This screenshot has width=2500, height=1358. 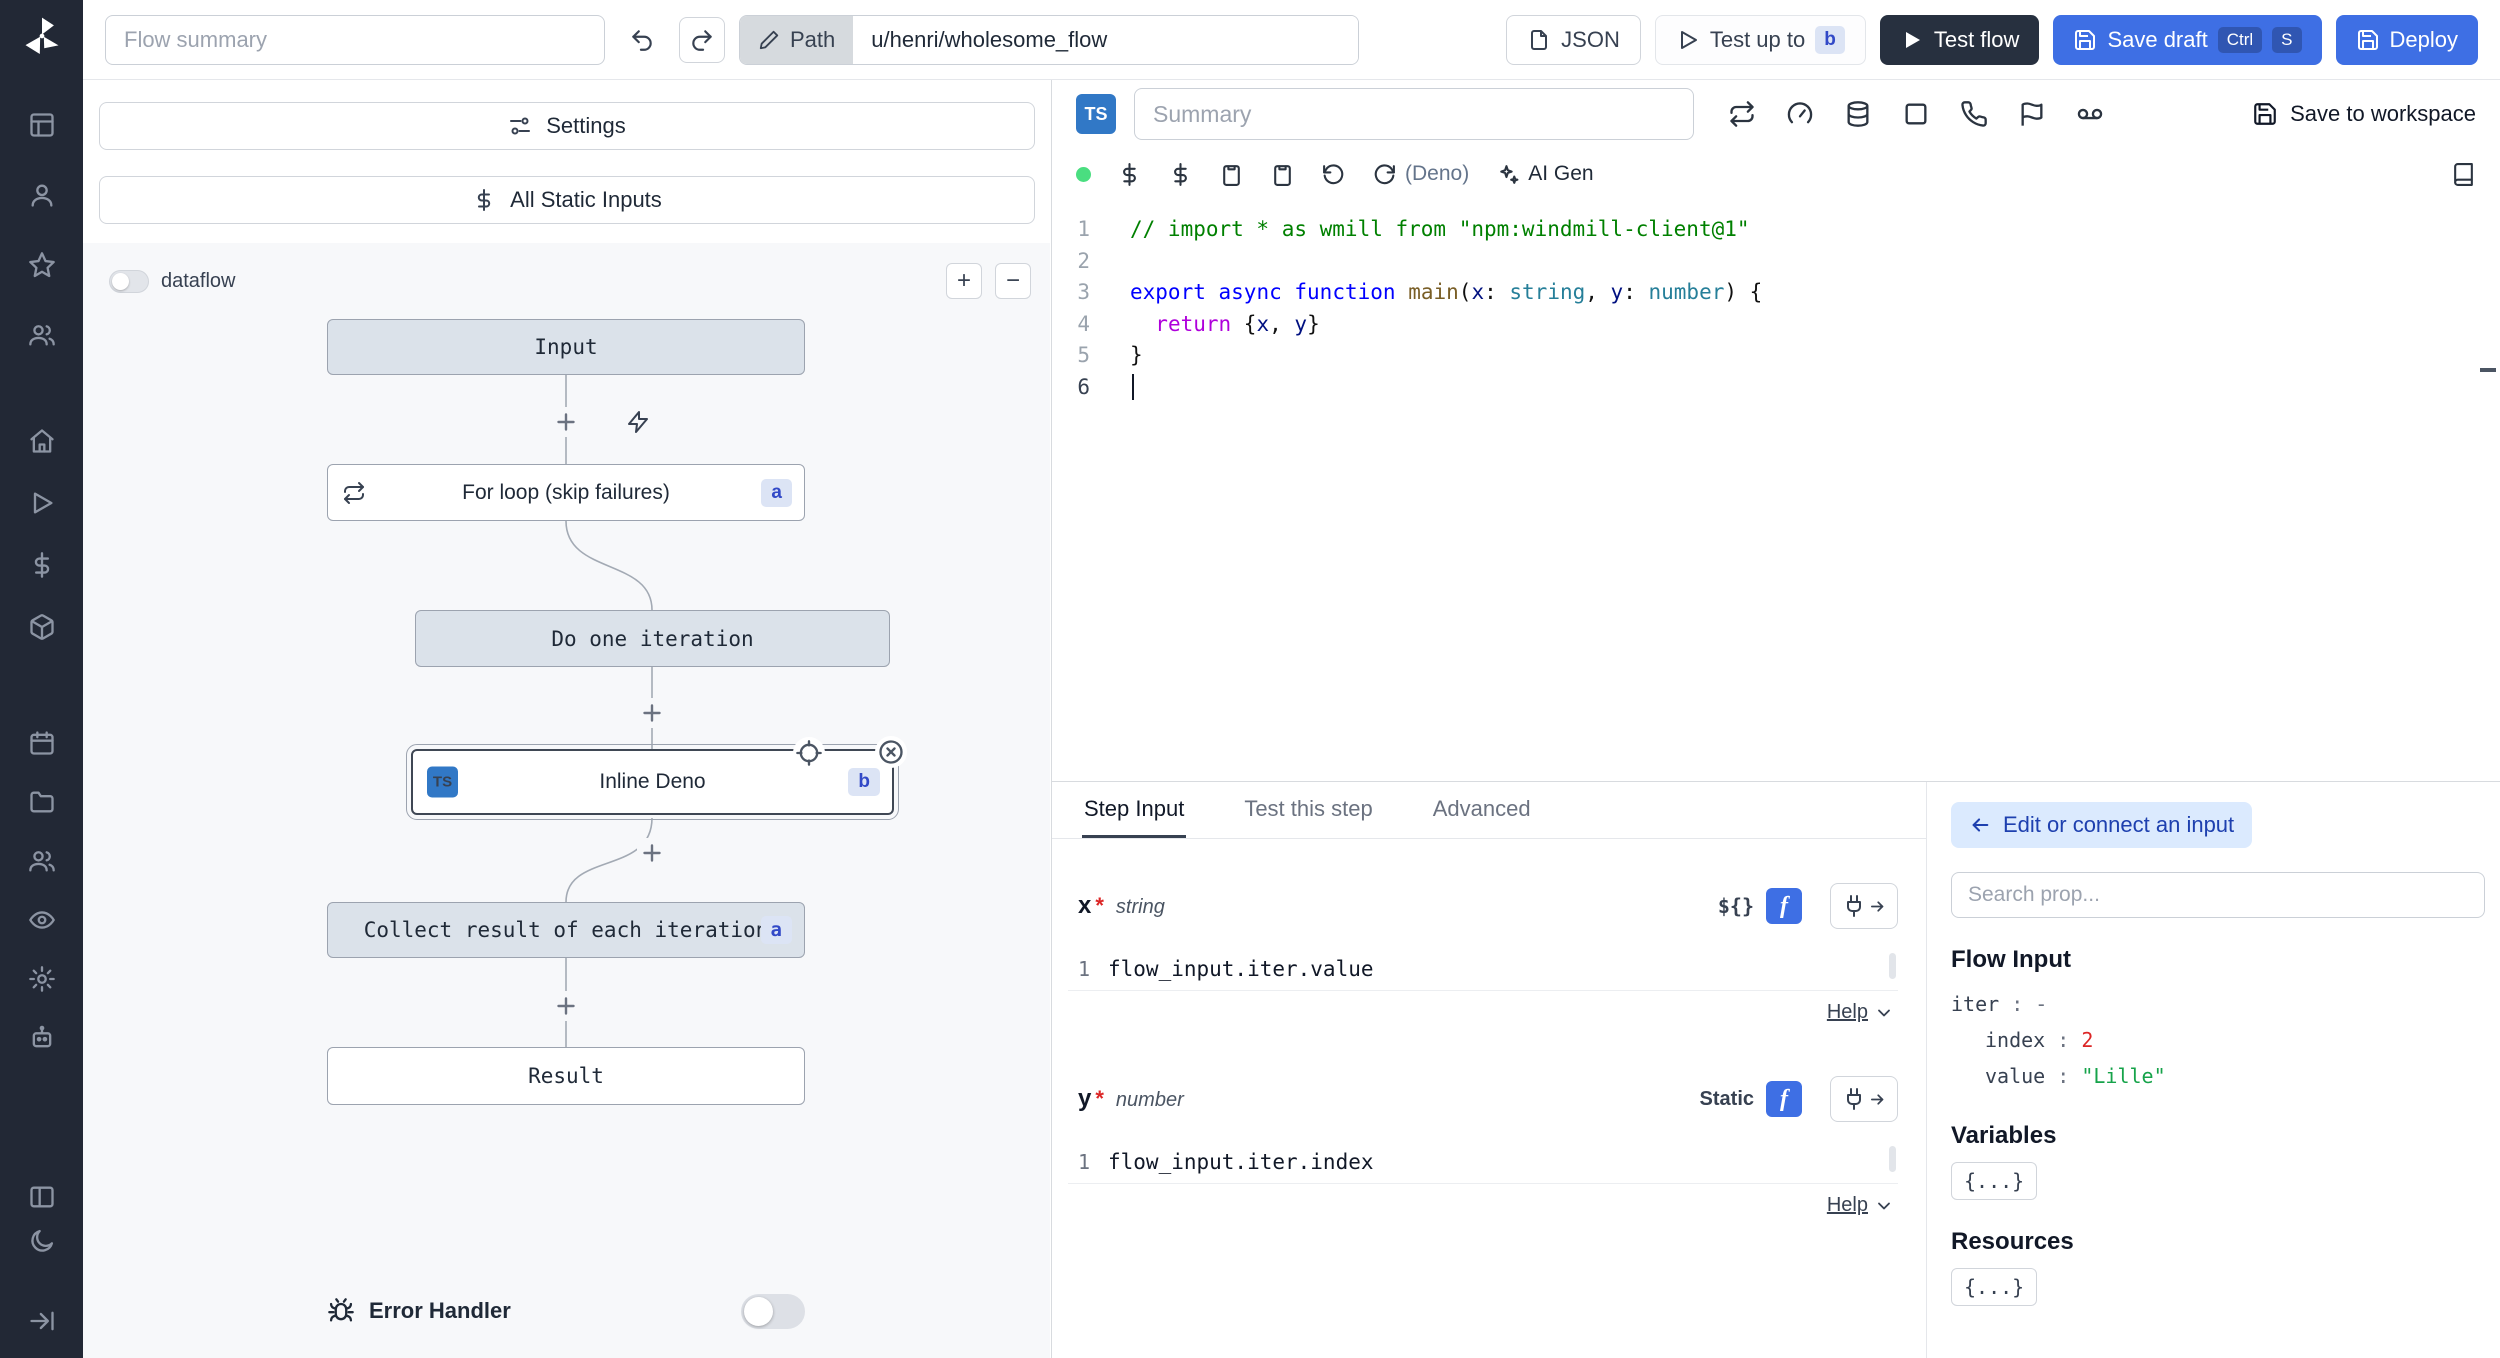 What do you see at coordinates (566, 930) in the screenshot?
I see `node-collect-result: Collect result of each iteration a` at bounding box center [566, 930].